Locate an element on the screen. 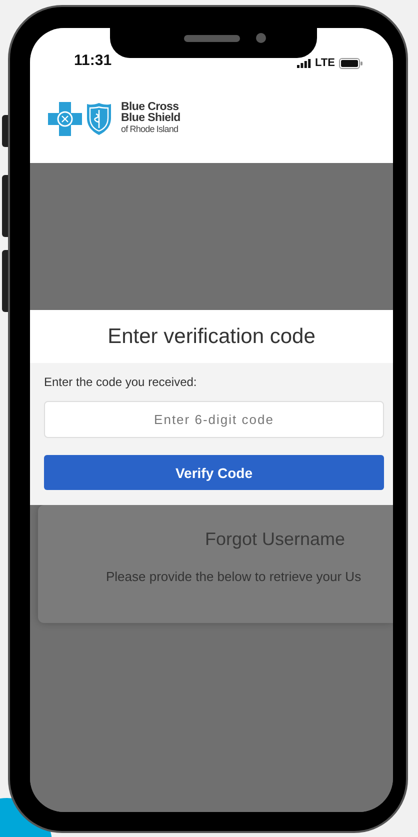 The width and height of the screenshot is (418, 837). shield-logo-icon is located at coordinates (99, 119).